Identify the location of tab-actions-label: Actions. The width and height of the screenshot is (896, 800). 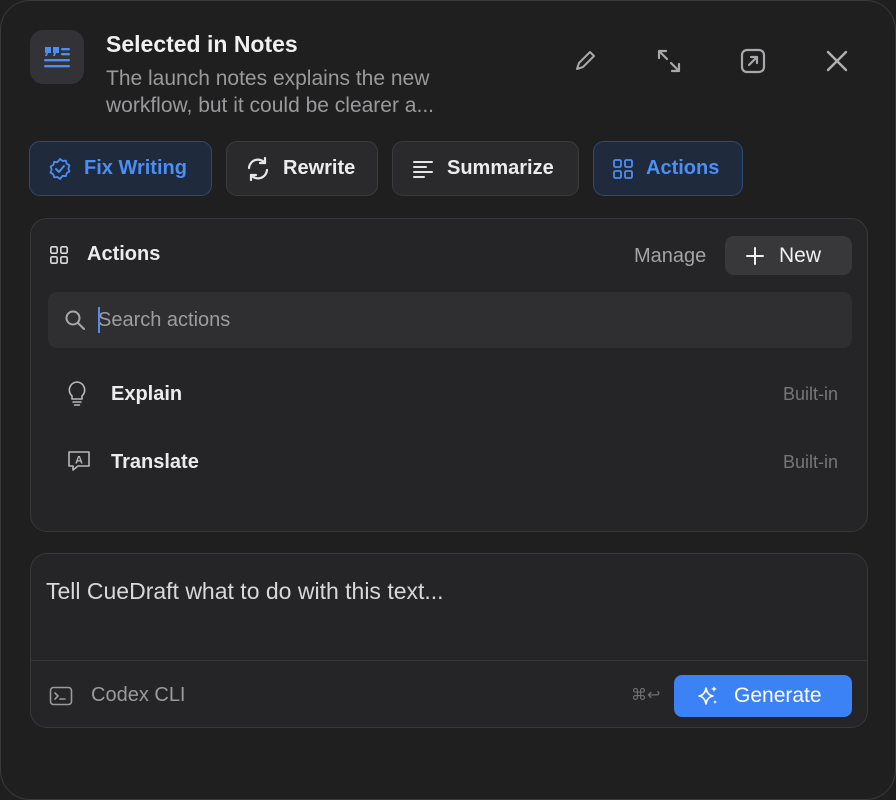
(683, 168).